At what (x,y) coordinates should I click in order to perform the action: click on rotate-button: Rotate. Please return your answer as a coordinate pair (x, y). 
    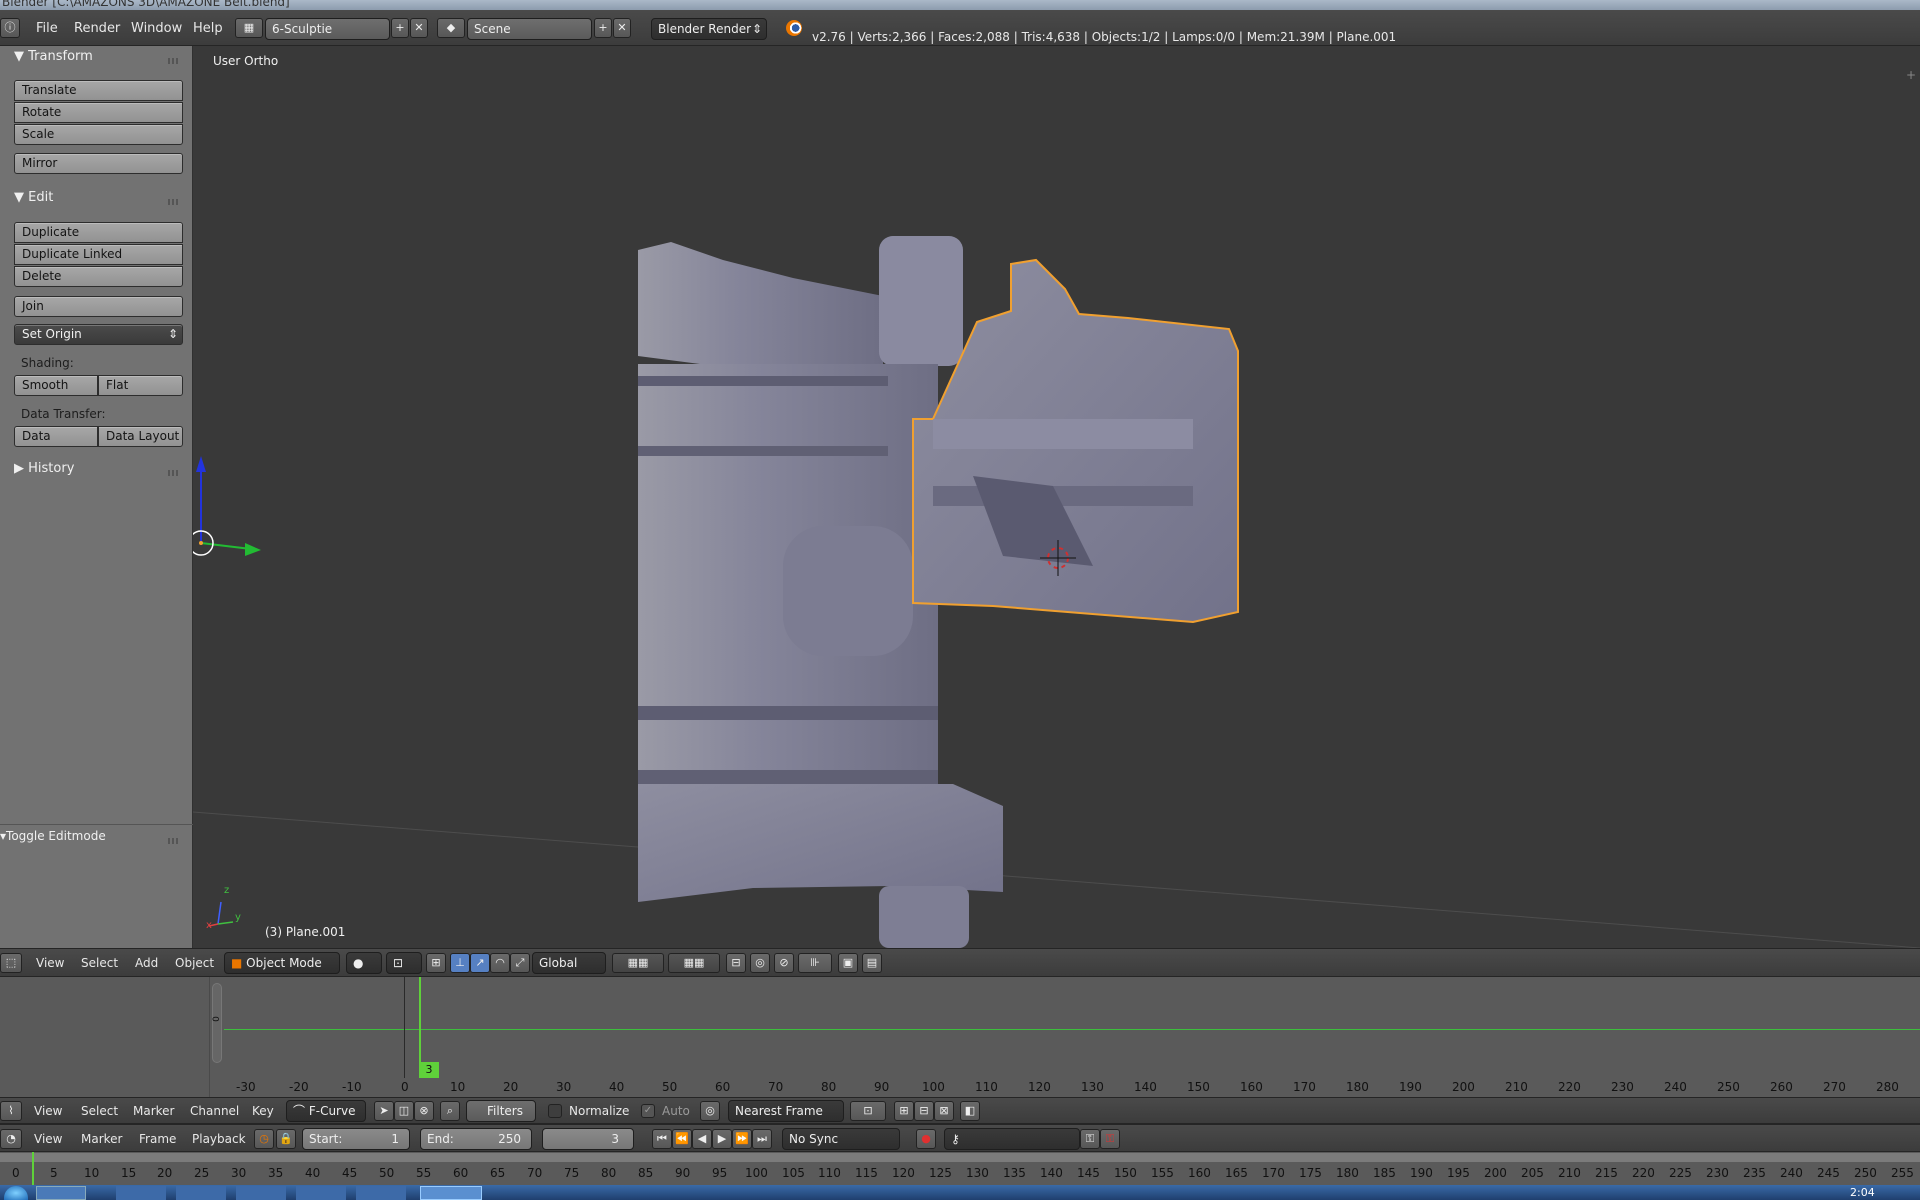
    Looking at the image, I should click on (98, 112).